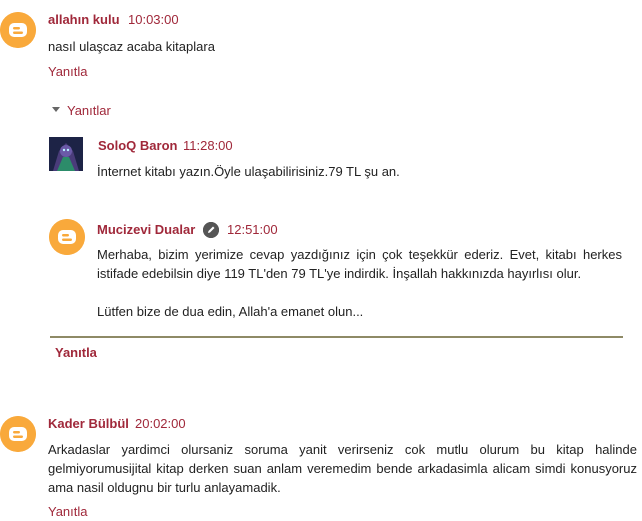 The height and width of the screenshot is (521, 642). I want to click on pencil-icon, so click(211, 230).